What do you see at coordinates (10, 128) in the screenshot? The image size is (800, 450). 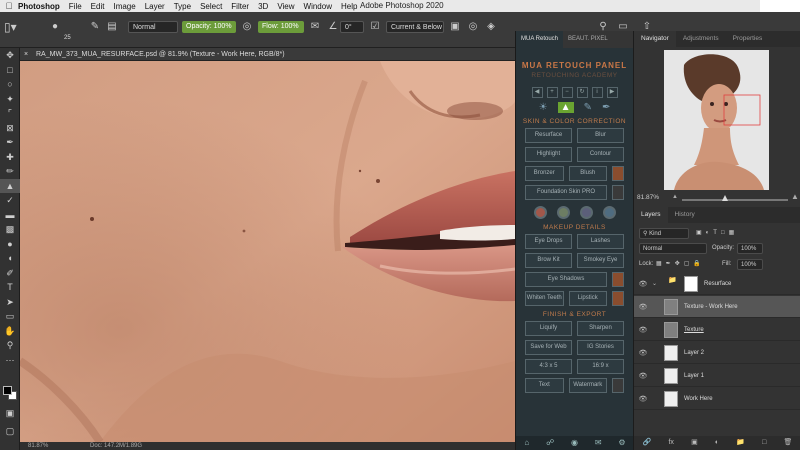 I see `frame-tool-icon: ⊠` at bounding box center [10, 128].